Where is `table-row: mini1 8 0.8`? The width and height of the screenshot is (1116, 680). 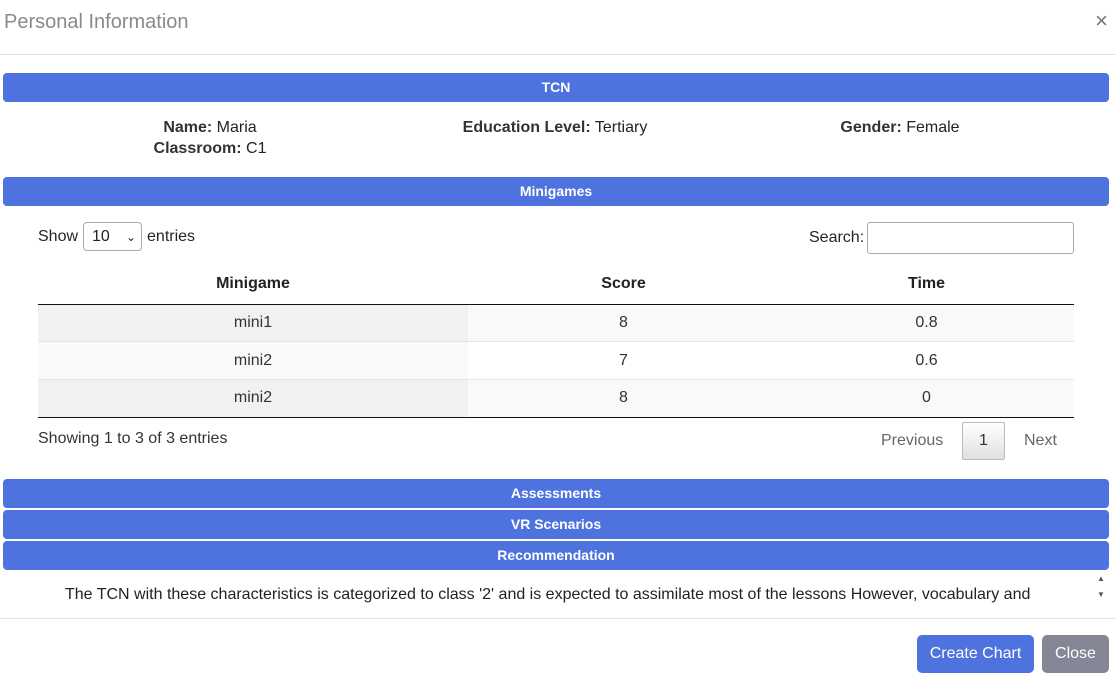 table-row: mini1 8 0.8 is located at coordinates (556, 323).